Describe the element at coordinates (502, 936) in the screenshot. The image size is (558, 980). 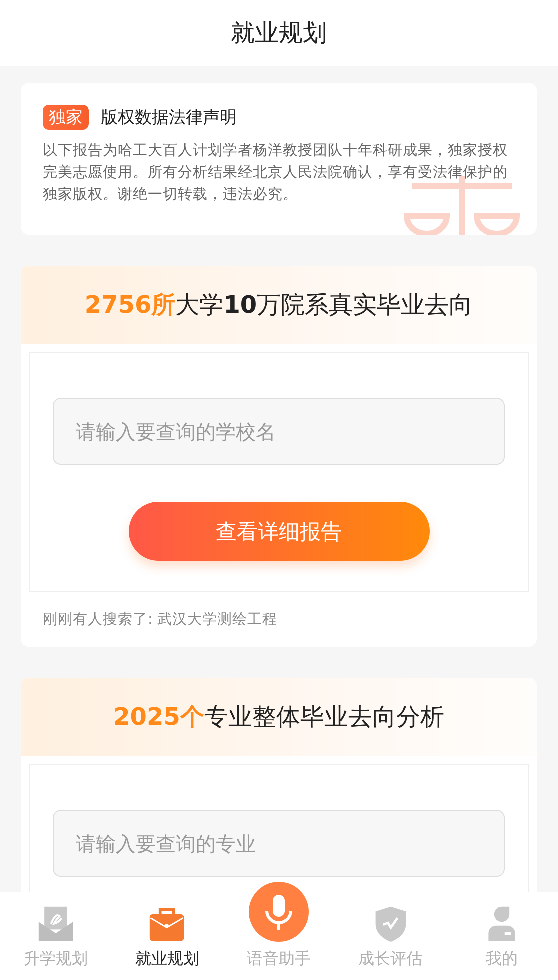
I see `tab-item: 我的` at that location.